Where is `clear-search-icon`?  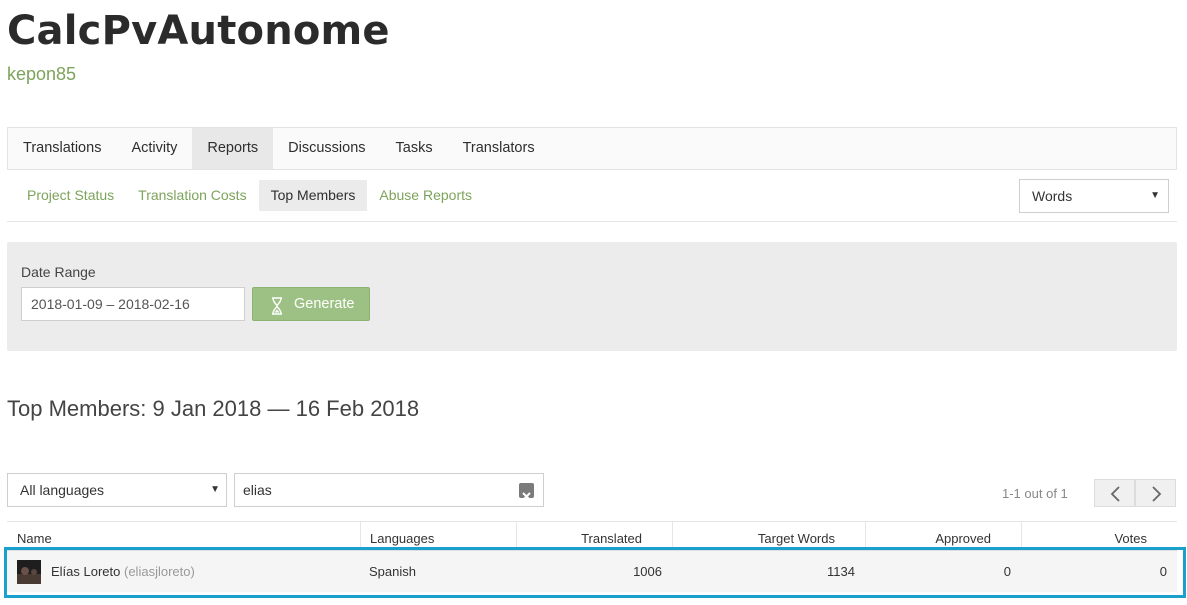 clear-search-icon is located at coordinates (526, 492).